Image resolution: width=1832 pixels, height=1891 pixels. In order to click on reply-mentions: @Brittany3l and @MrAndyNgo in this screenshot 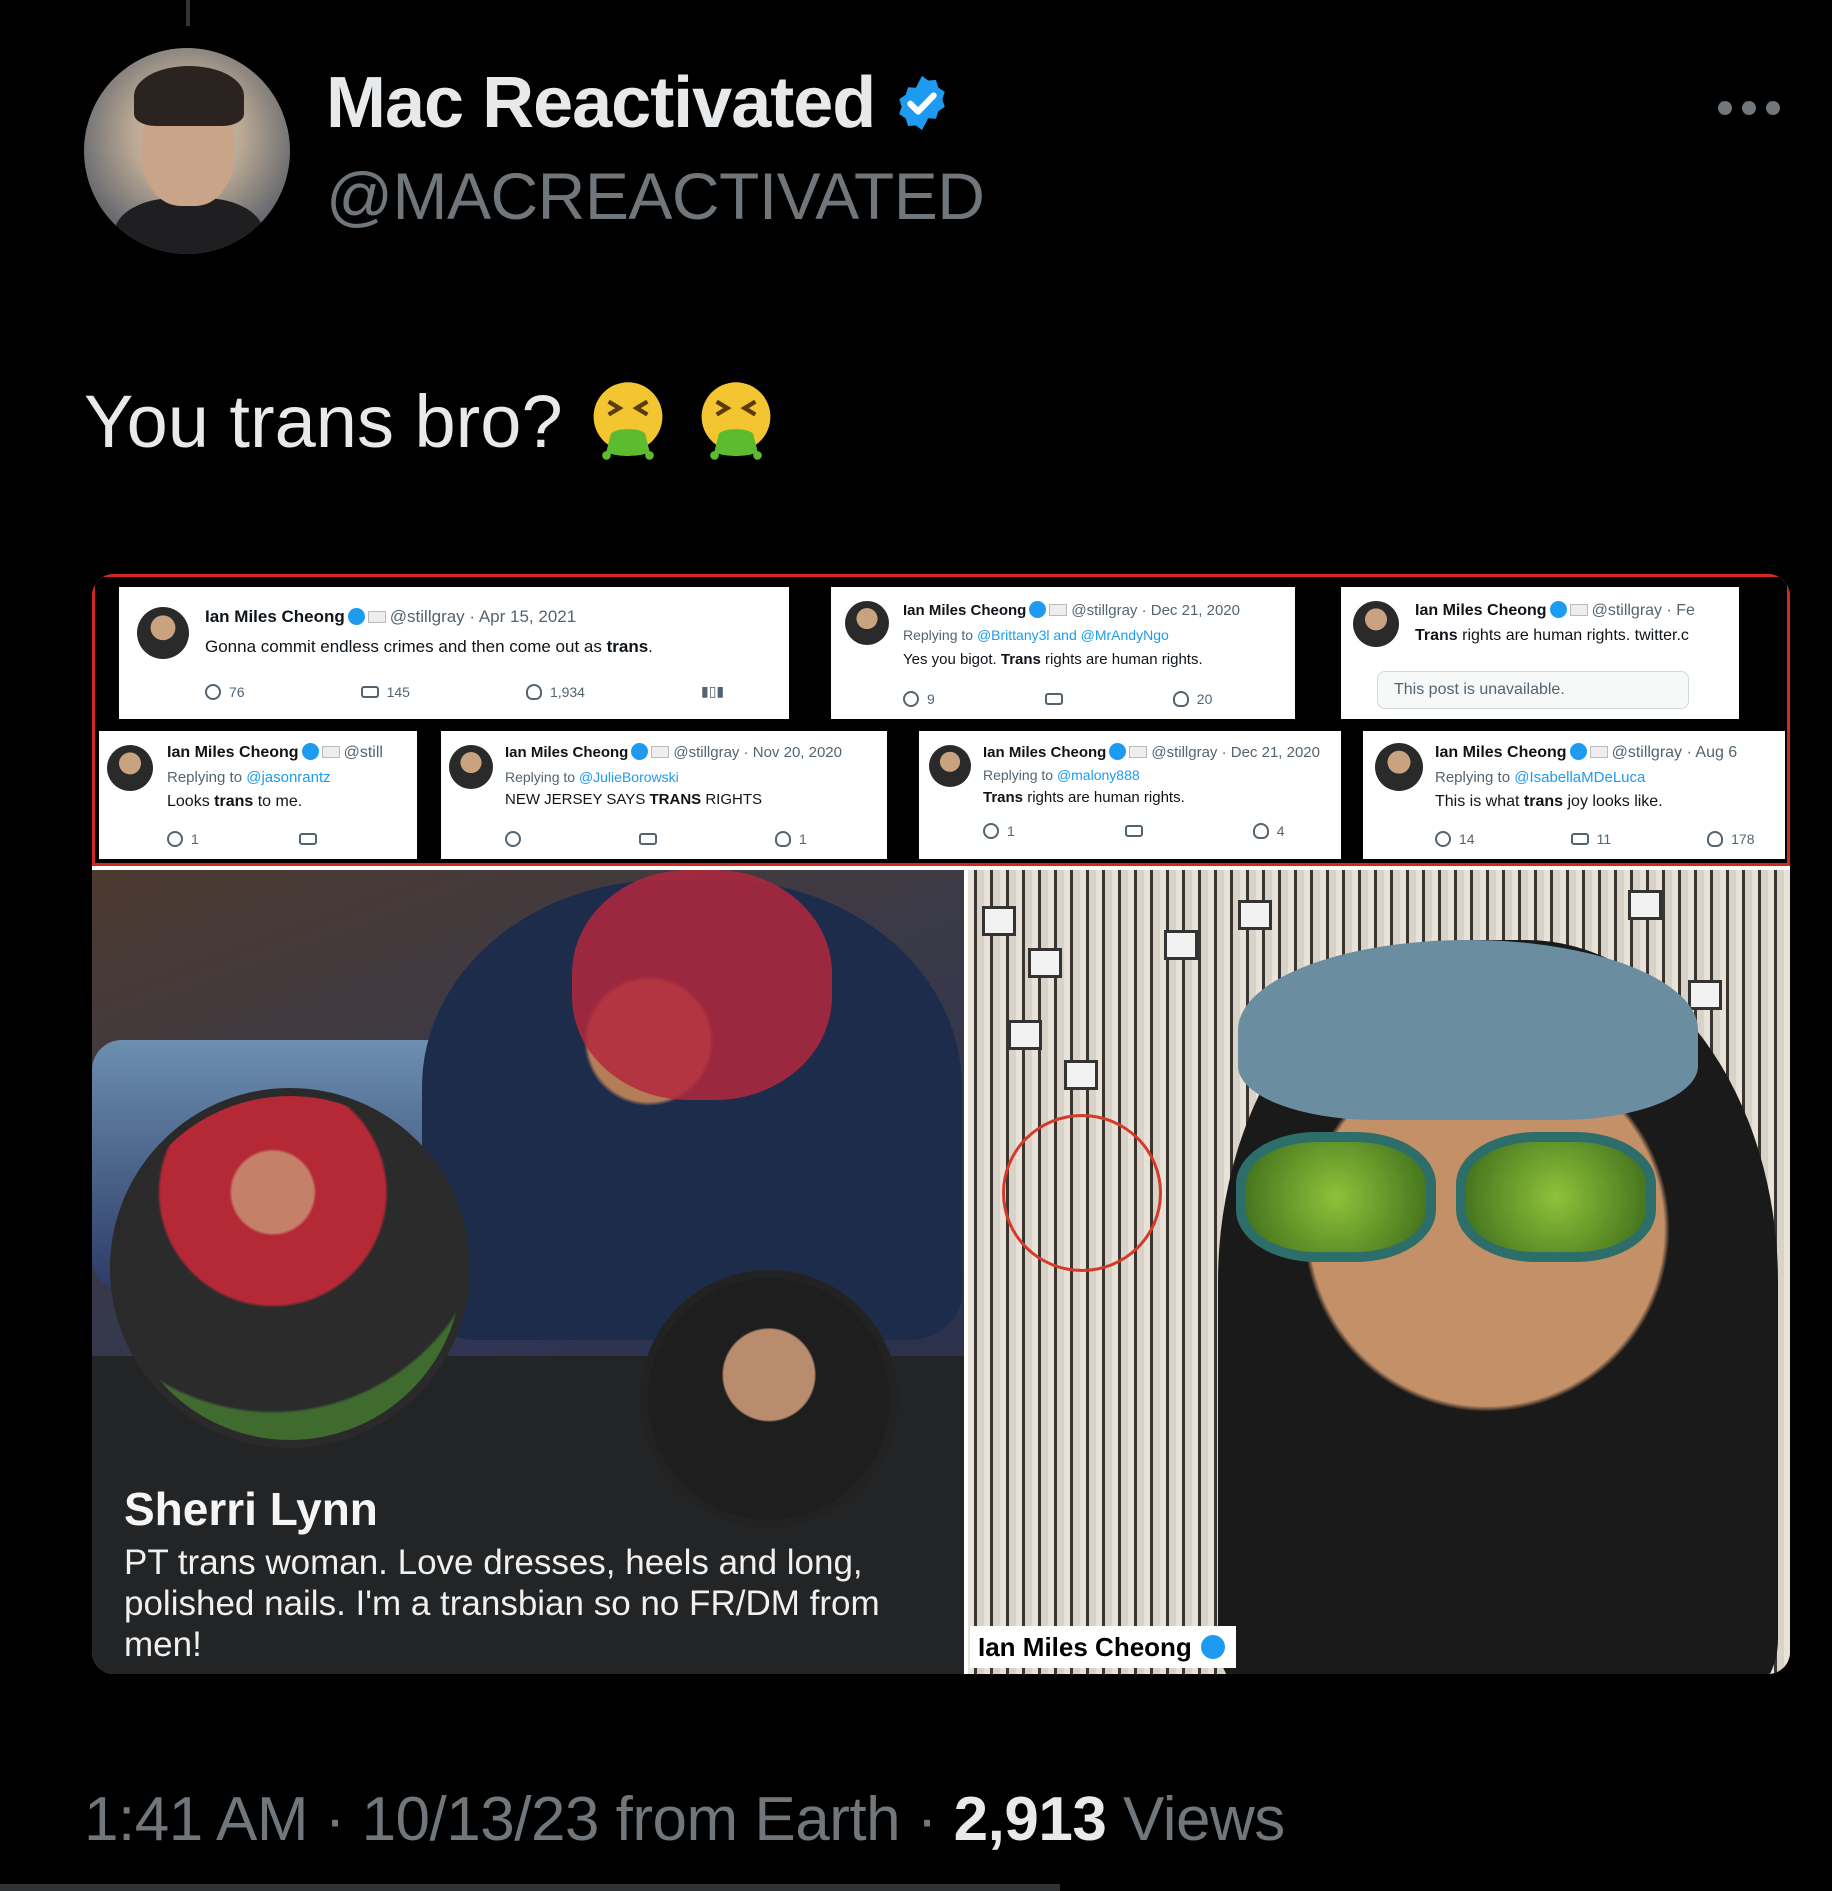, I will do `click(1072, 635)`.